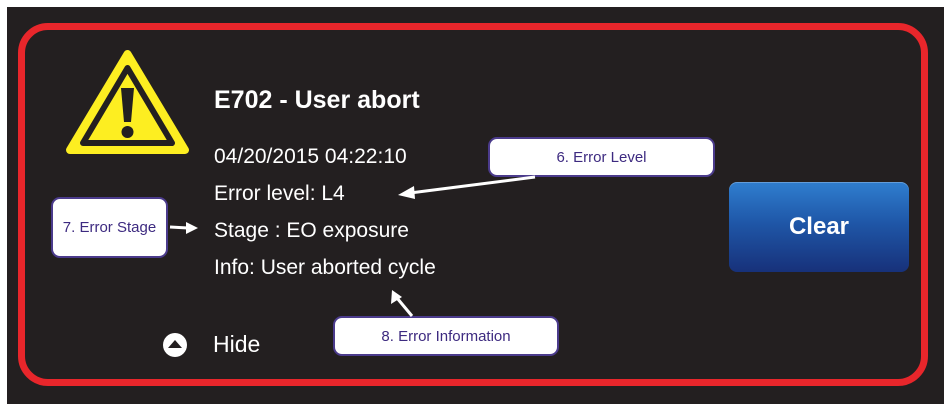 This screenshot has height=411, width=951. Describe the element at coordinates (310, 156) in the screenshot. I see `error-timestamp: 04/20/2015 04:22:10` at that location.